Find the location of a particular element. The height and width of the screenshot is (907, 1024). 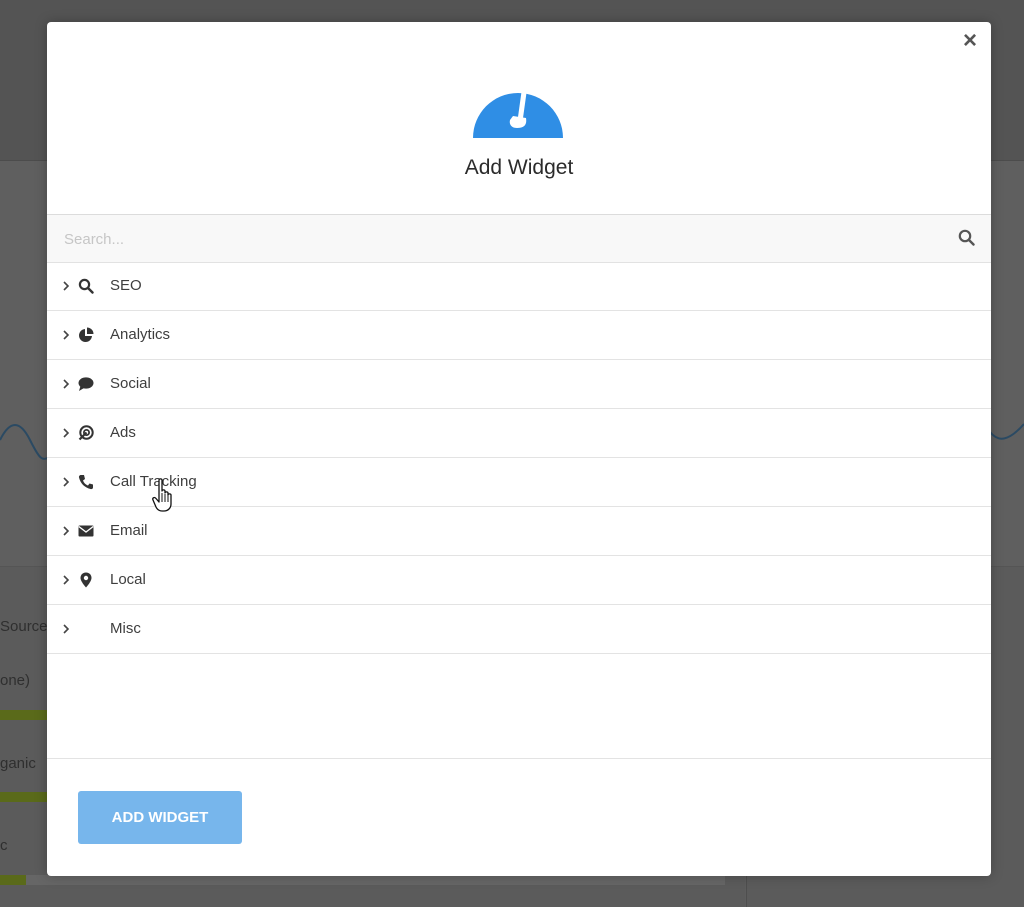

category-item-call-tracking: Call Tracking is located at coordinates (519, 482).